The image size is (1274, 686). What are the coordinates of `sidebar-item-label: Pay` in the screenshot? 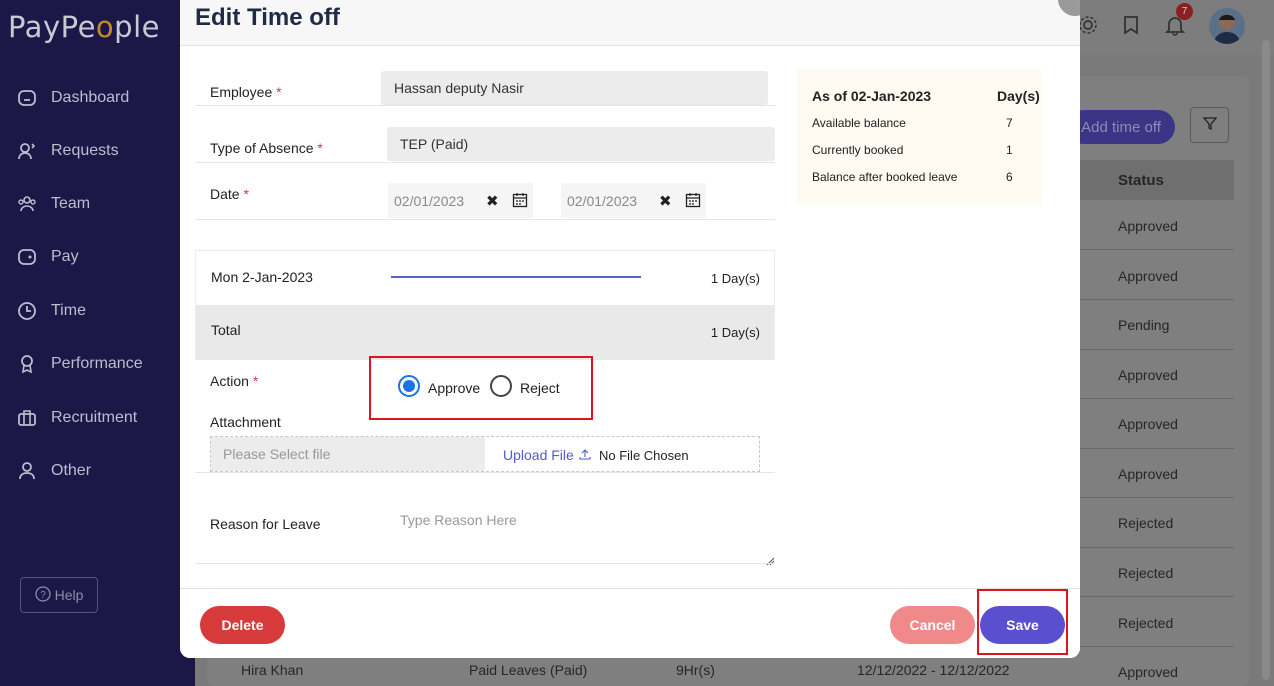 It's located at (65, 256).